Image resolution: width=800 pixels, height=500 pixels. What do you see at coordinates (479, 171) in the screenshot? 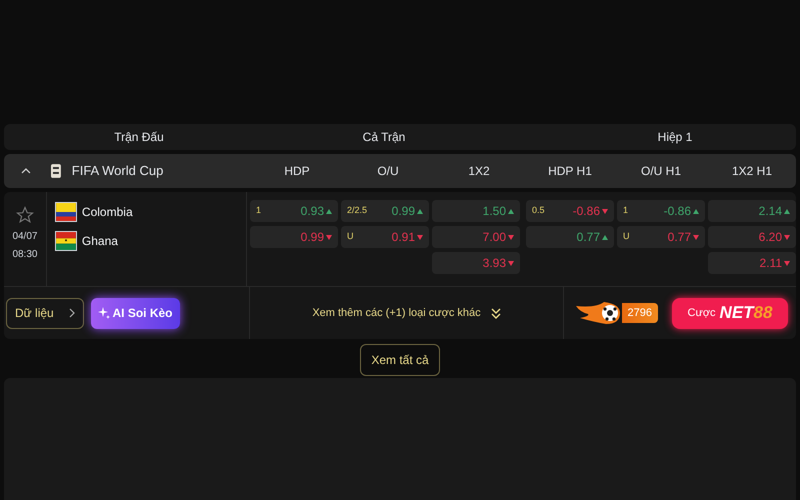
I see `market-header: 1X2` at bounding box center [479, 171].